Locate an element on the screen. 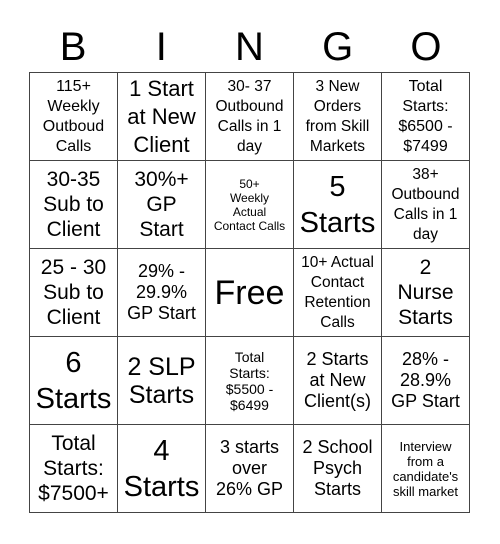  cell-text: Free is located at coordinates (249, 292).